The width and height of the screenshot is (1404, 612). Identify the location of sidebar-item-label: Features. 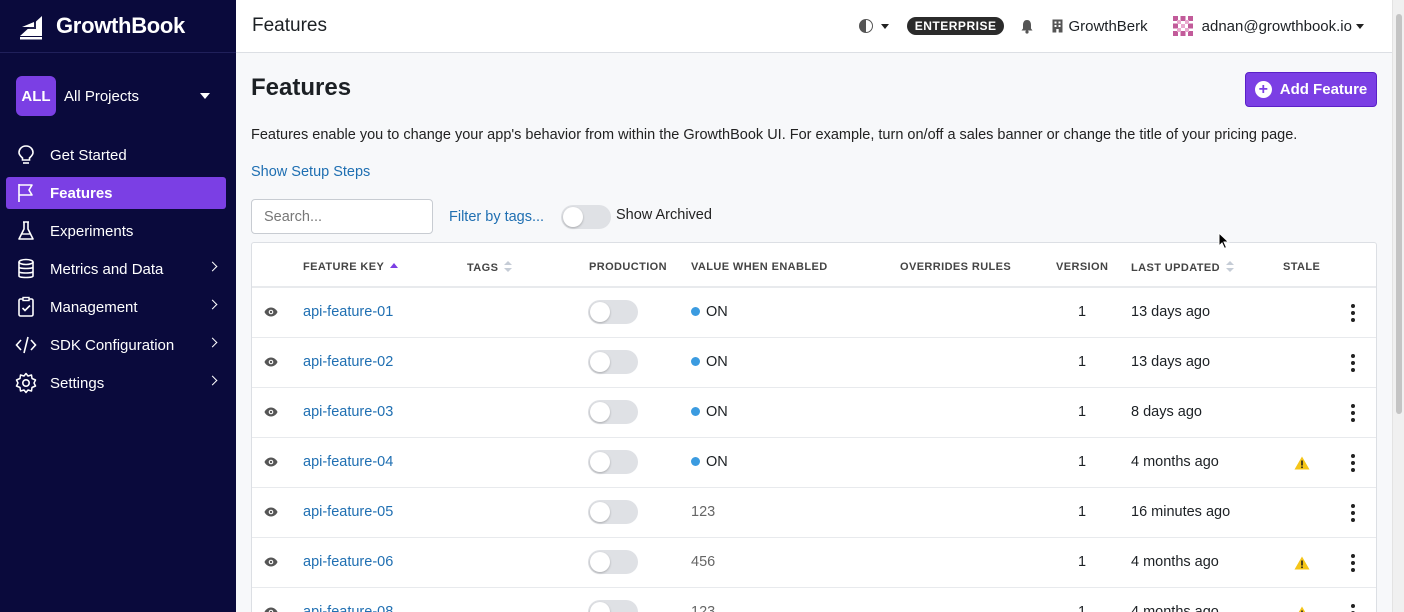
(81, 193).